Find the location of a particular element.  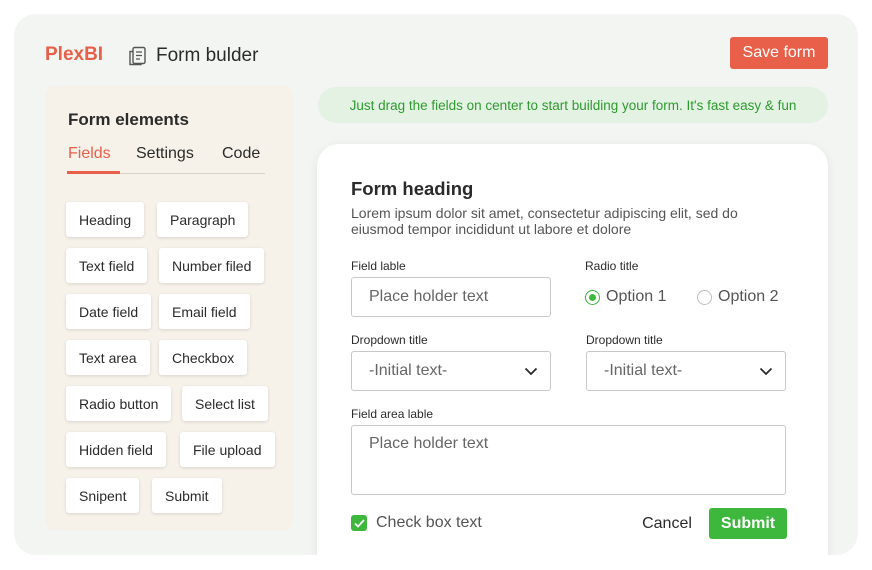

page-title-group: Form bulder is located at coordinates (192, 56).